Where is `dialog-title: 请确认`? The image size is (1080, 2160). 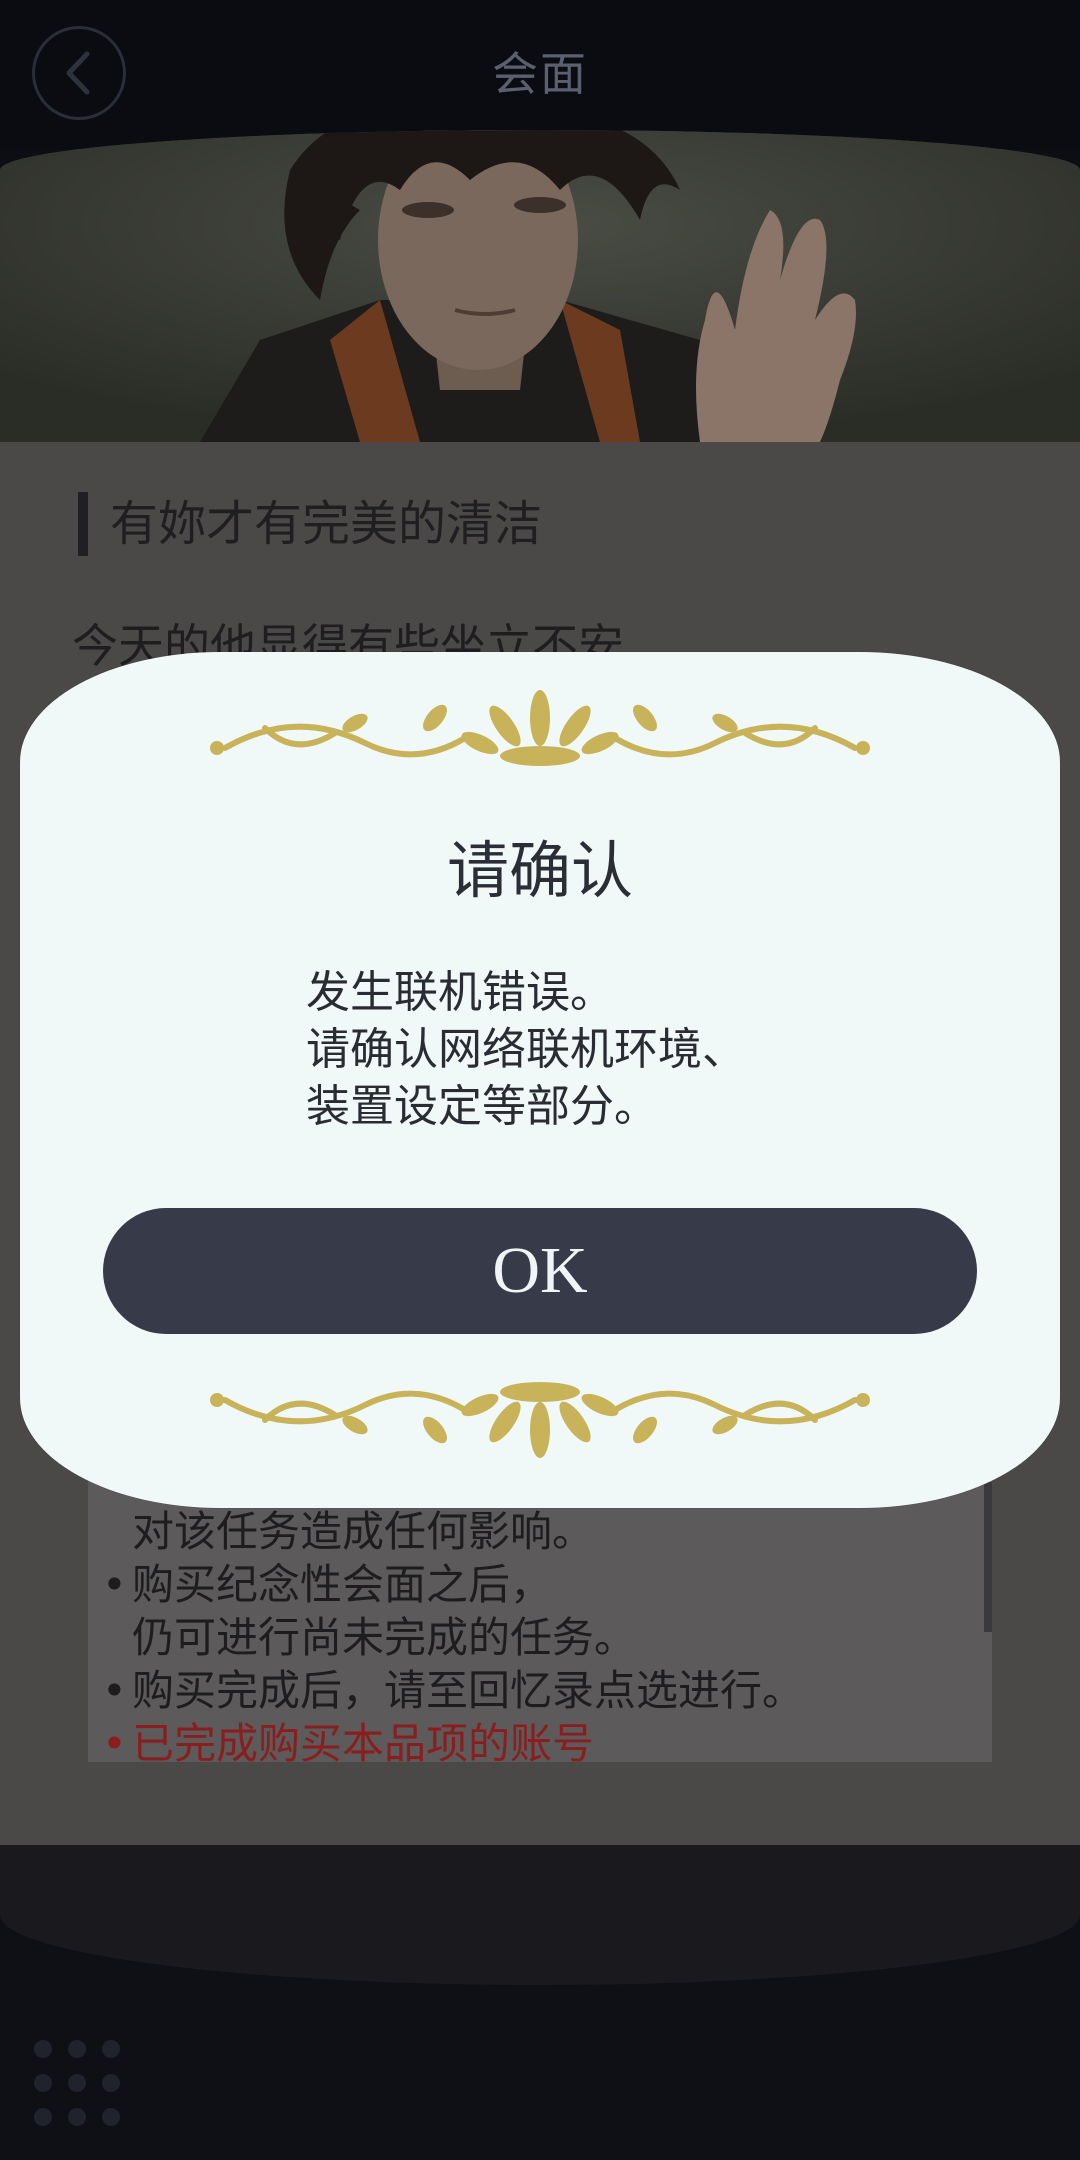
dialog-title: 请确认 is located at coordinates (539, 870).